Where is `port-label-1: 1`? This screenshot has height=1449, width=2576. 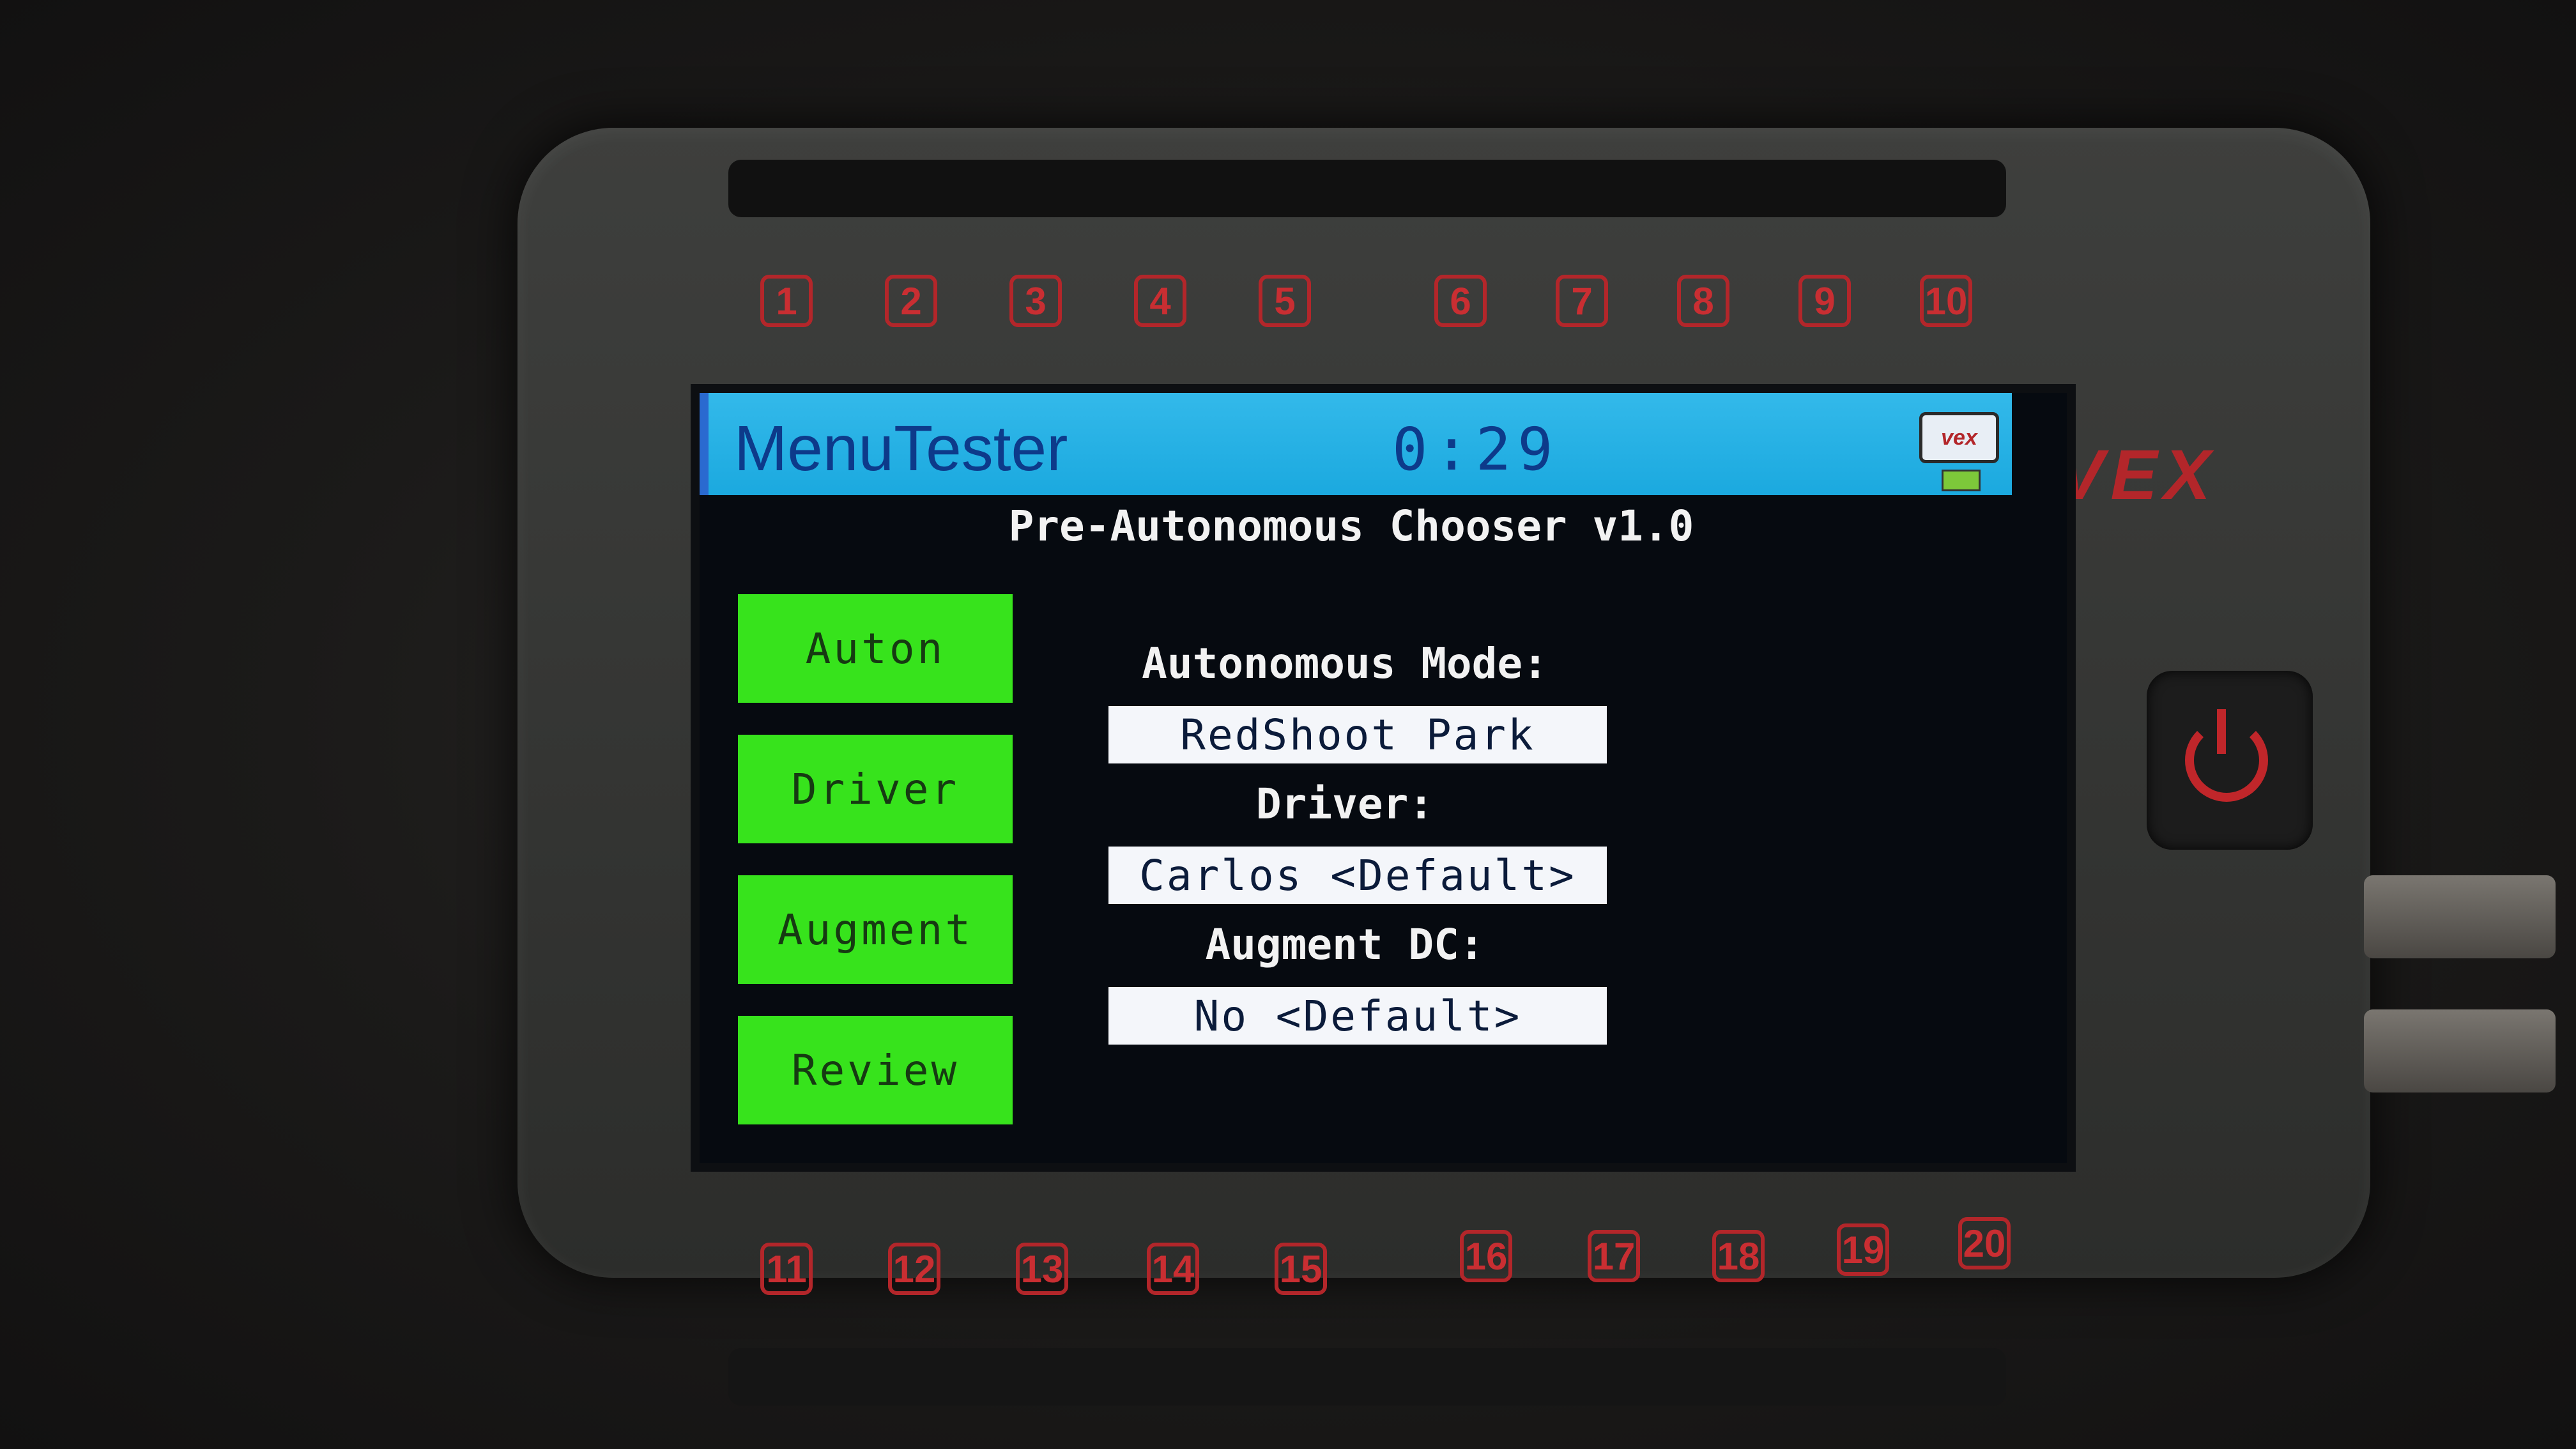 port-label-1: 1 is located at coordinates (786, 301).